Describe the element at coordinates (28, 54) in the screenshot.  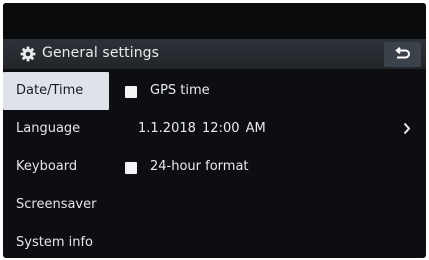
I see `gear-icon` at that location.